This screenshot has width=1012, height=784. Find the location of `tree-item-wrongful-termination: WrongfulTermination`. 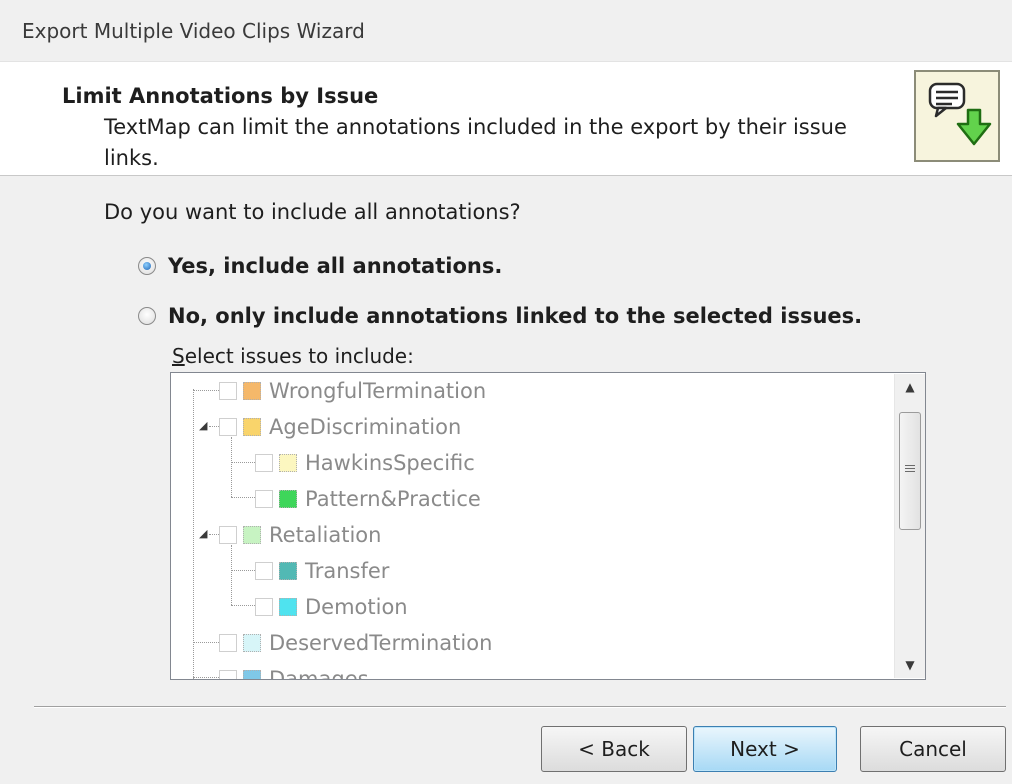

tree-item-wrongful-termination: WrongfulTermination is located at coordinates (352, 391).